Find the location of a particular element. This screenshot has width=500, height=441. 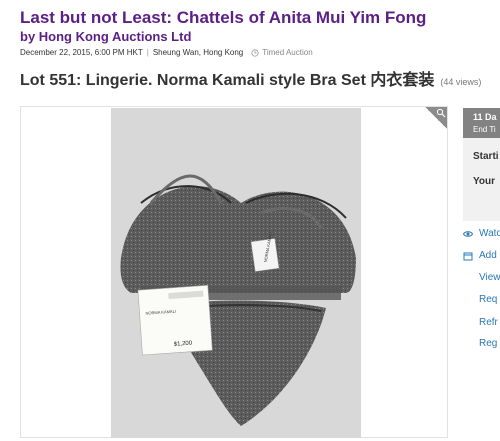

refer-link: Refr is located at coordinates (488, 322).